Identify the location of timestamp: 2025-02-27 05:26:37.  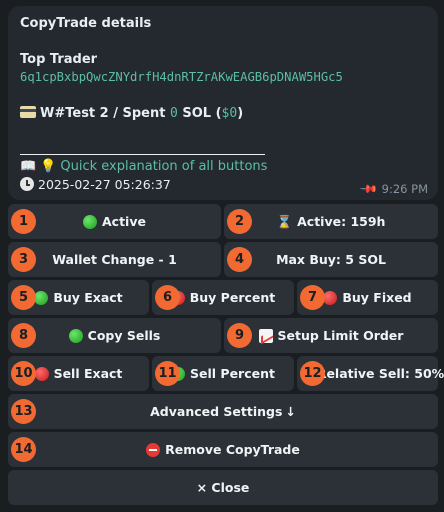
(104, 184).